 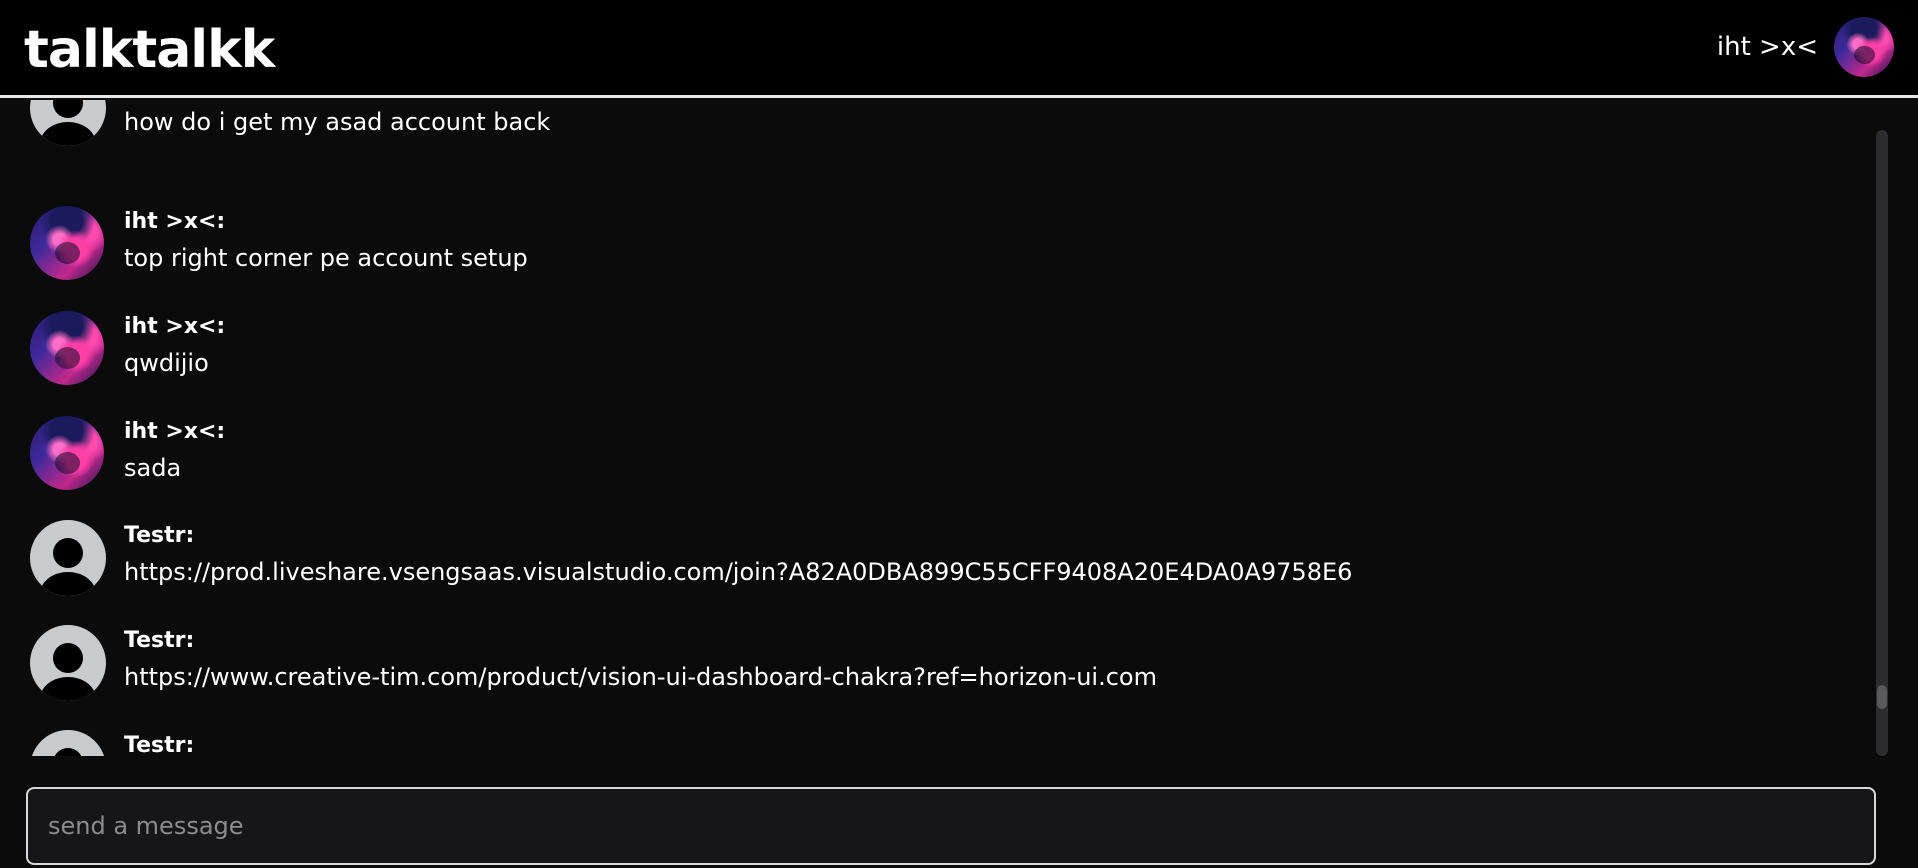 What do you see at coordinates (959, 49) in the screenshot?
I see `app-header: talktalkk iht >x<` at bounding box center [959, 49].